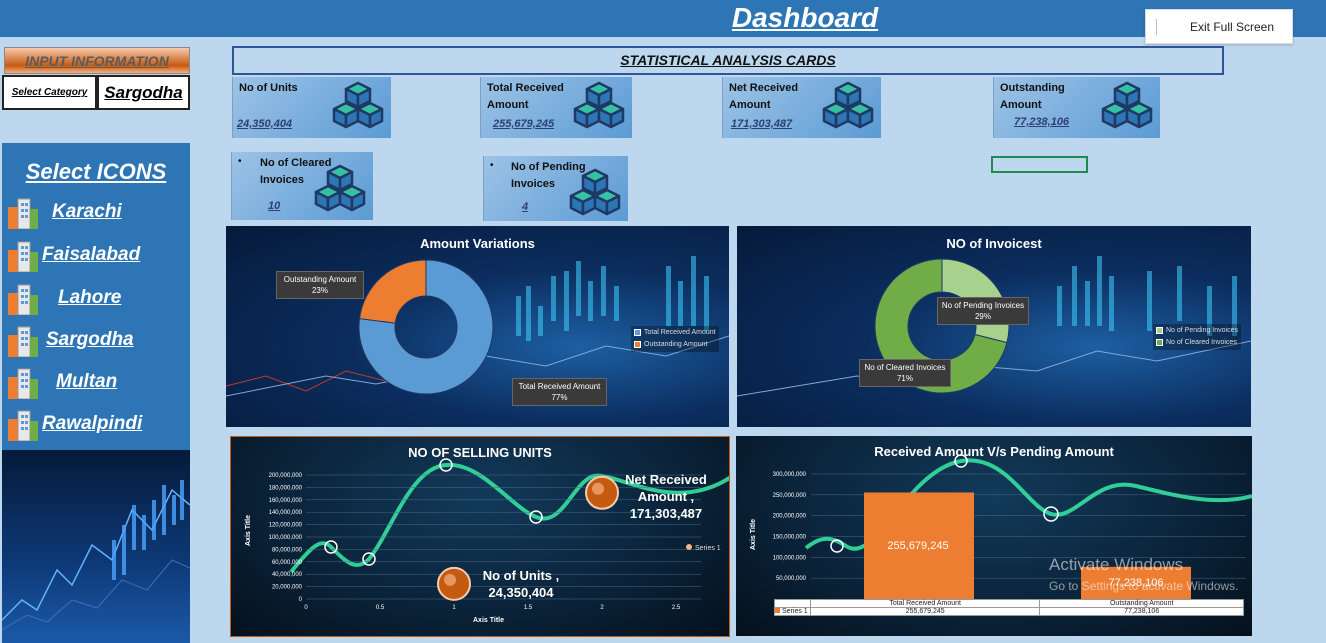 The width and height of the screenshot is (1326, 643). What do you see at coordinates (1141, 603) in the screenshot?
I see `table-header: Outstanding Amount` at bounding box center [1141, 603].